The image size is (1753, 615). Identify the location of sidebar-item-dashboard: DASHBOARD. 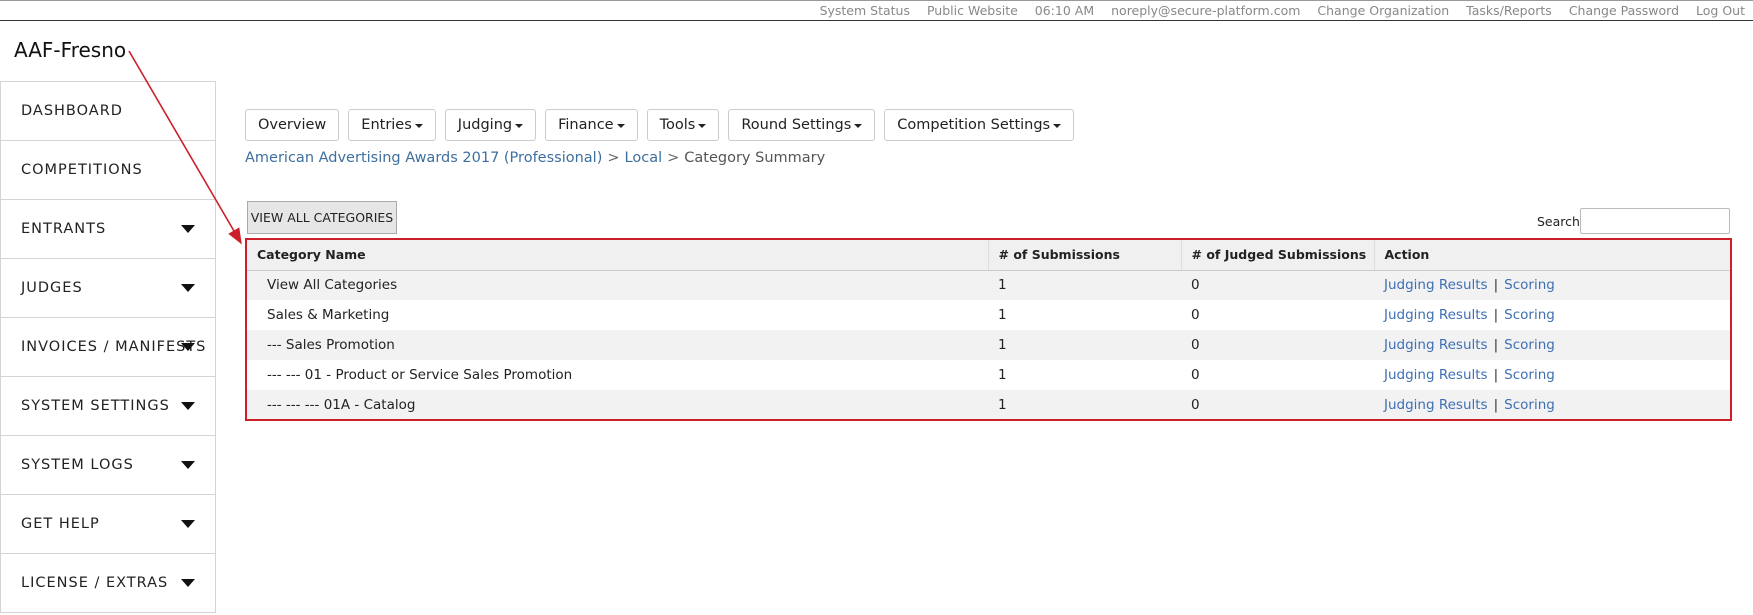
(108, 111).